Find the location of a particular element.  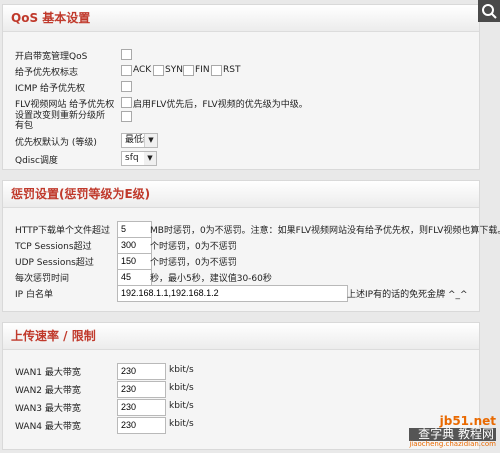

fin-checkbox is located at coordinates (188, 70).